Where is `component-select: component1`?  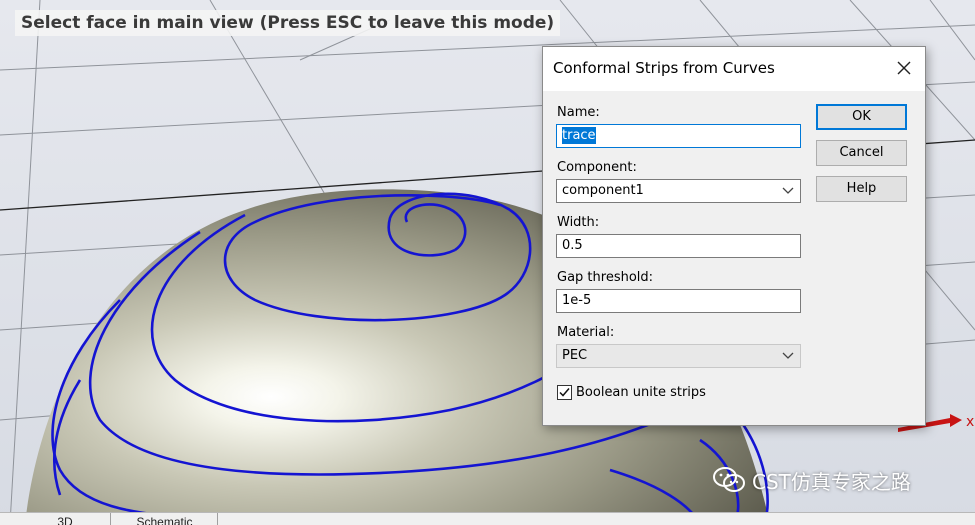 component-select: component1 is located at coordinates (678, 191).